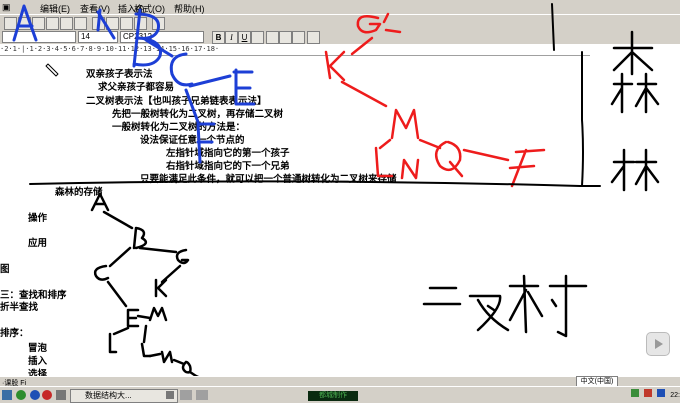 The height and width of the screenshot is (403, 680). Describe the element at coordinates (5, 269) in the screenshot. I see `outline-item: 图` at that location.